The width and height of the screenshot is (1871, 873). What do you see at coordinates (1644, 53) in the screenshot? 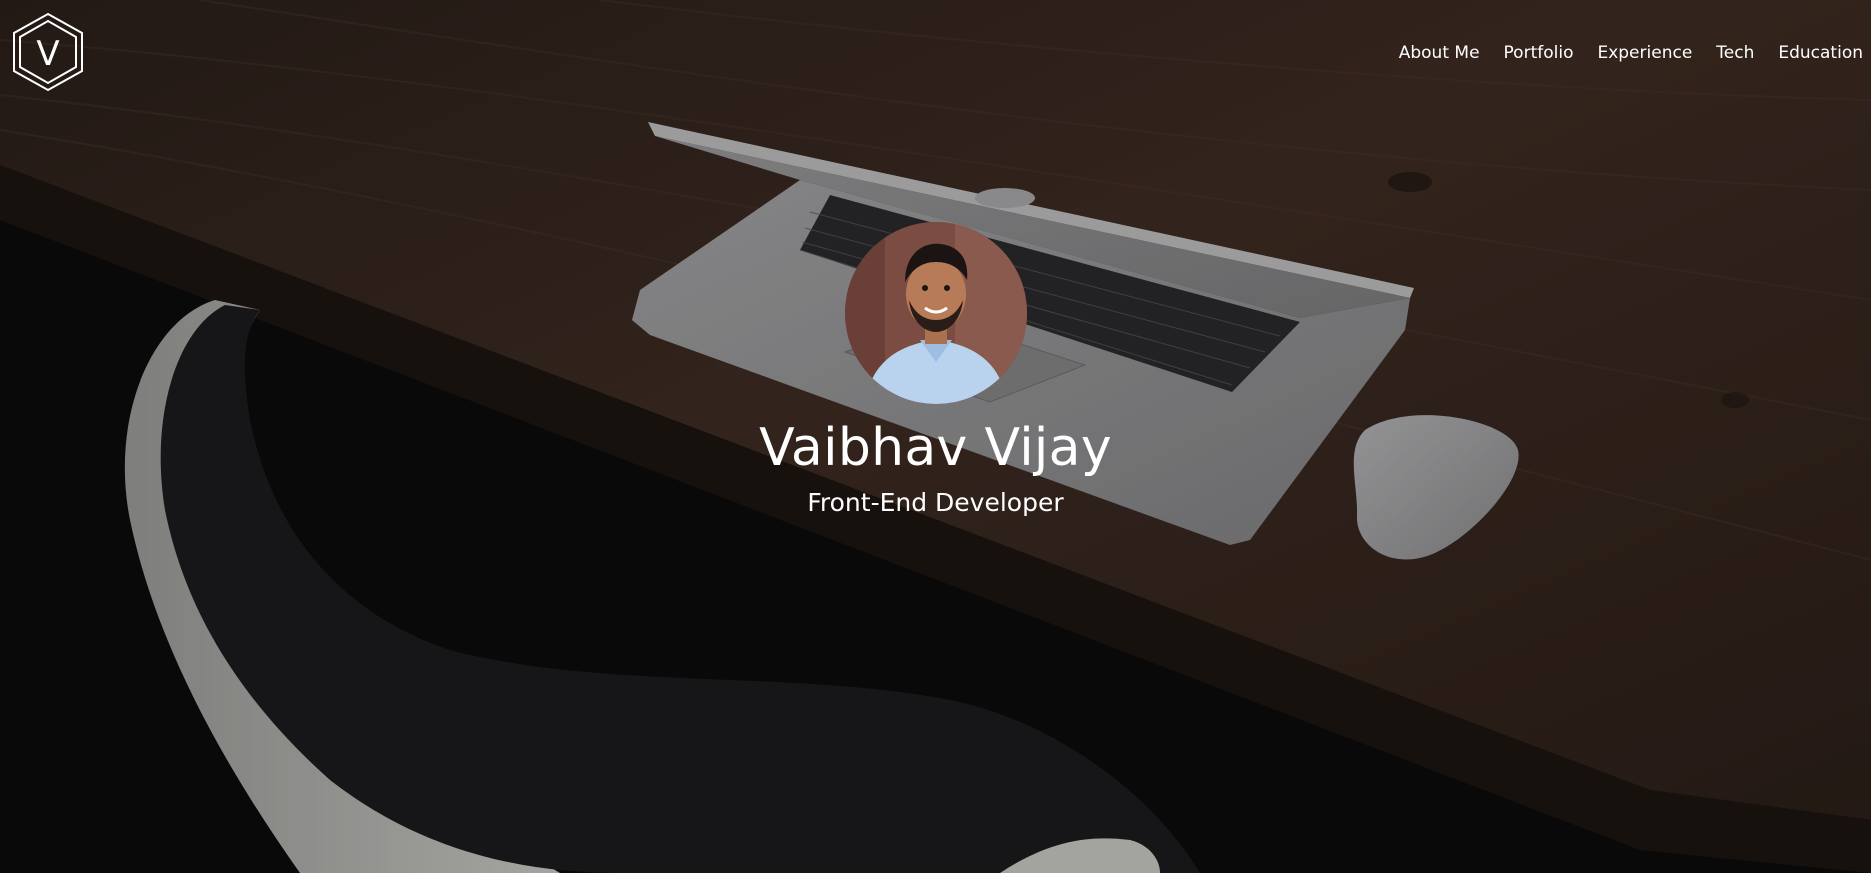
I see `nav-item-experience: Experience` at bounding box center [1644, 53].